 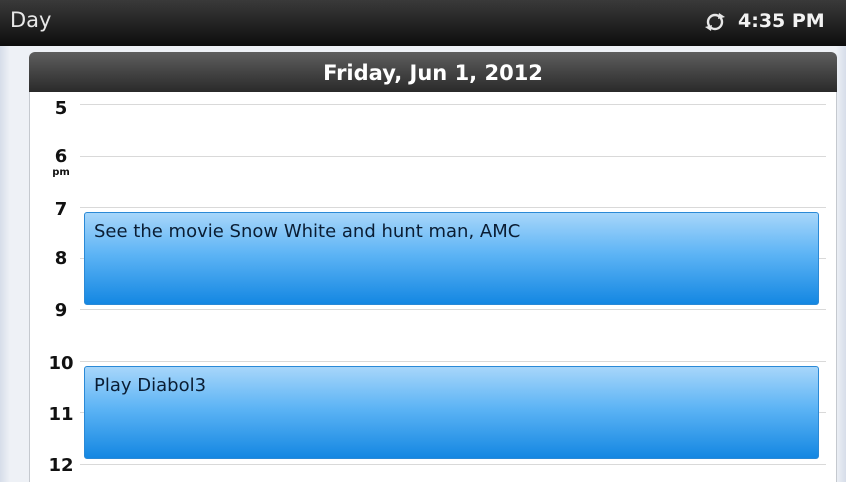 I want to click on hour-label: 5, so click(x=61, y=108).